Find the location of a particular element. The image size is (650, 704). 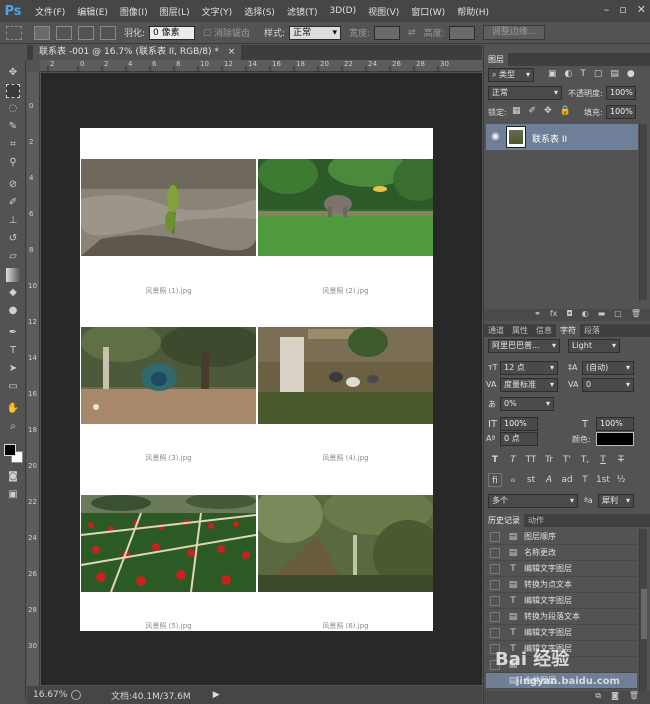

layer-name: 联系表 II is located at coordinates (549, 138).